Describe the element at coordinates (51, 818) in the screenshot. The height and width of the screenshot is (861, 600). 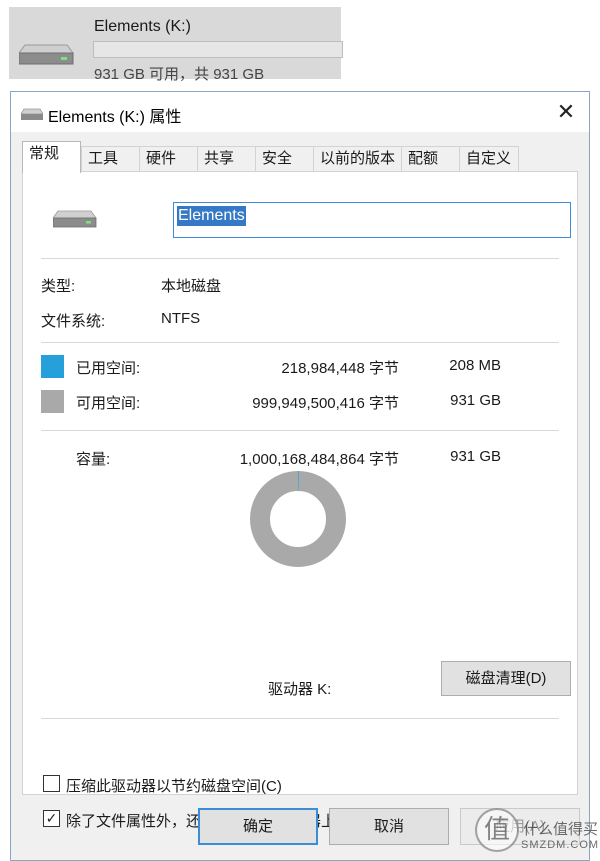
I see `index-checkbox: ✓` at that location.